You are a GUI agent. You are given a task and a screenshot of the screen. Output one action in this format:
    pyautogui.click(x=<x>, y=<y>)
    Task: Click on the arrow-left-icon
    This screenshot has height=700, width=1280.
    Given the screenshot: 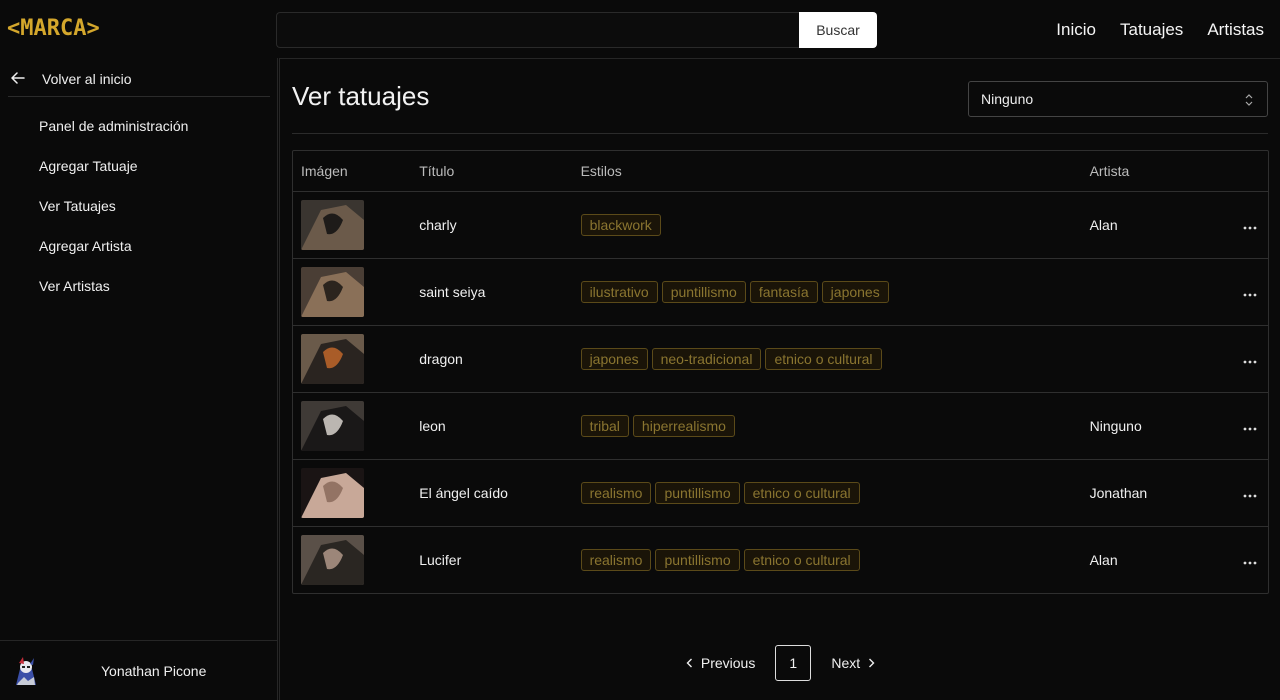 What is the action you would take?
    pyautogui.click(x=19, y=79)
    